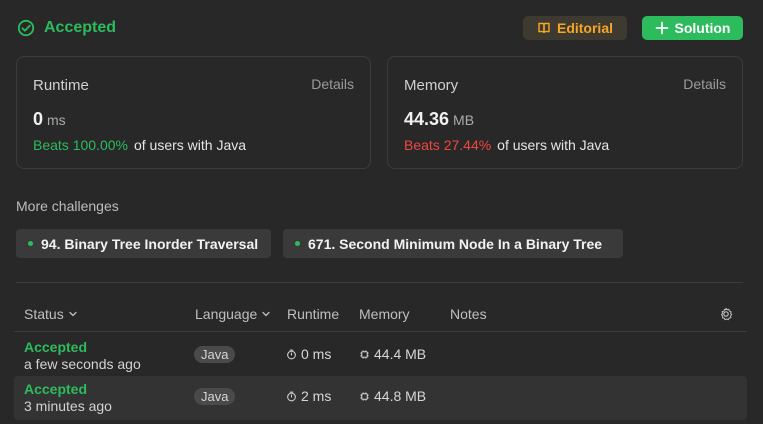  What do you see at coordinates (150, 243) in the screenshot?
I see `challenge-title: 94. Binary Tree Inorder Traversal` at bounding box center [150, 243].